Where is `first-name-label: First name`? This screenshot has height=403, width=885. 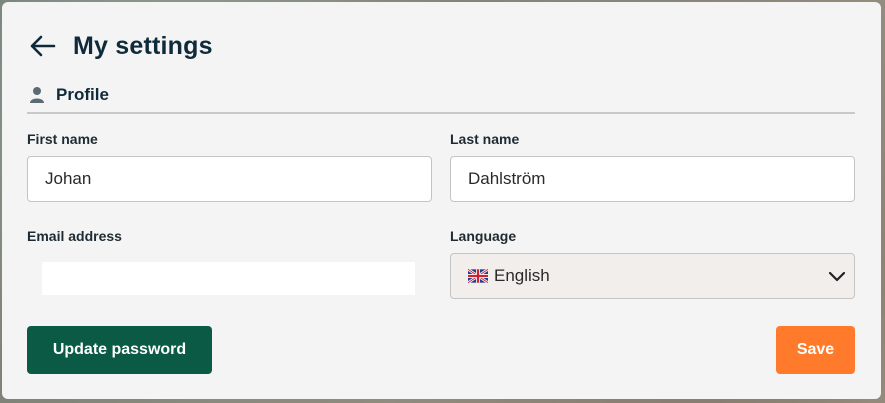
first-name-label: First name is located at coordinates (62, 139).